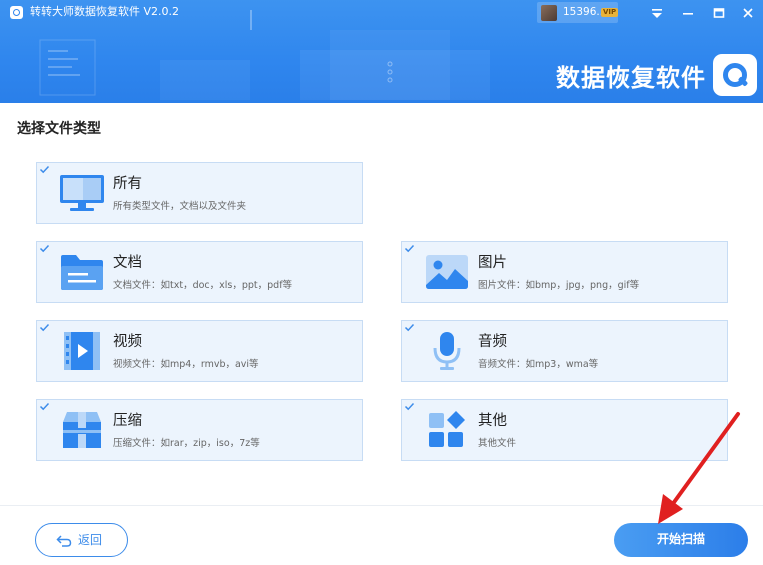  I want to click on apps-grid-icon, so click(447, 430).